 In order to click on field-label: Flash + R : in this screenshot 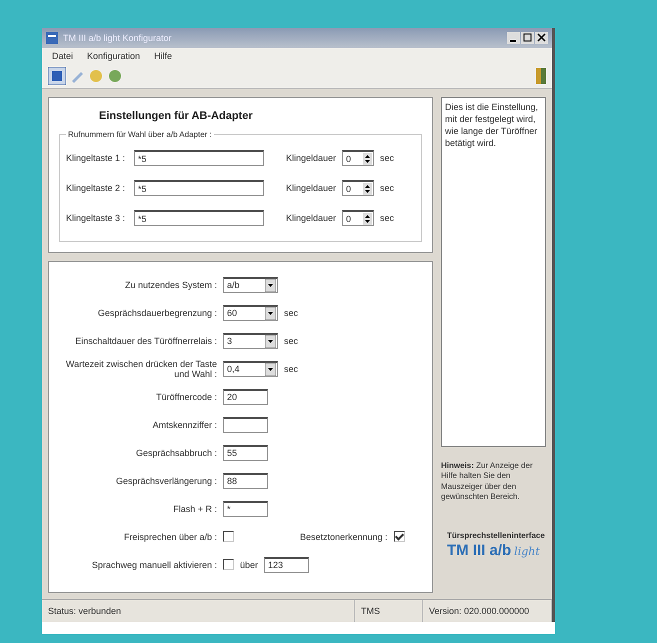, I will do `click(194, 509)`.